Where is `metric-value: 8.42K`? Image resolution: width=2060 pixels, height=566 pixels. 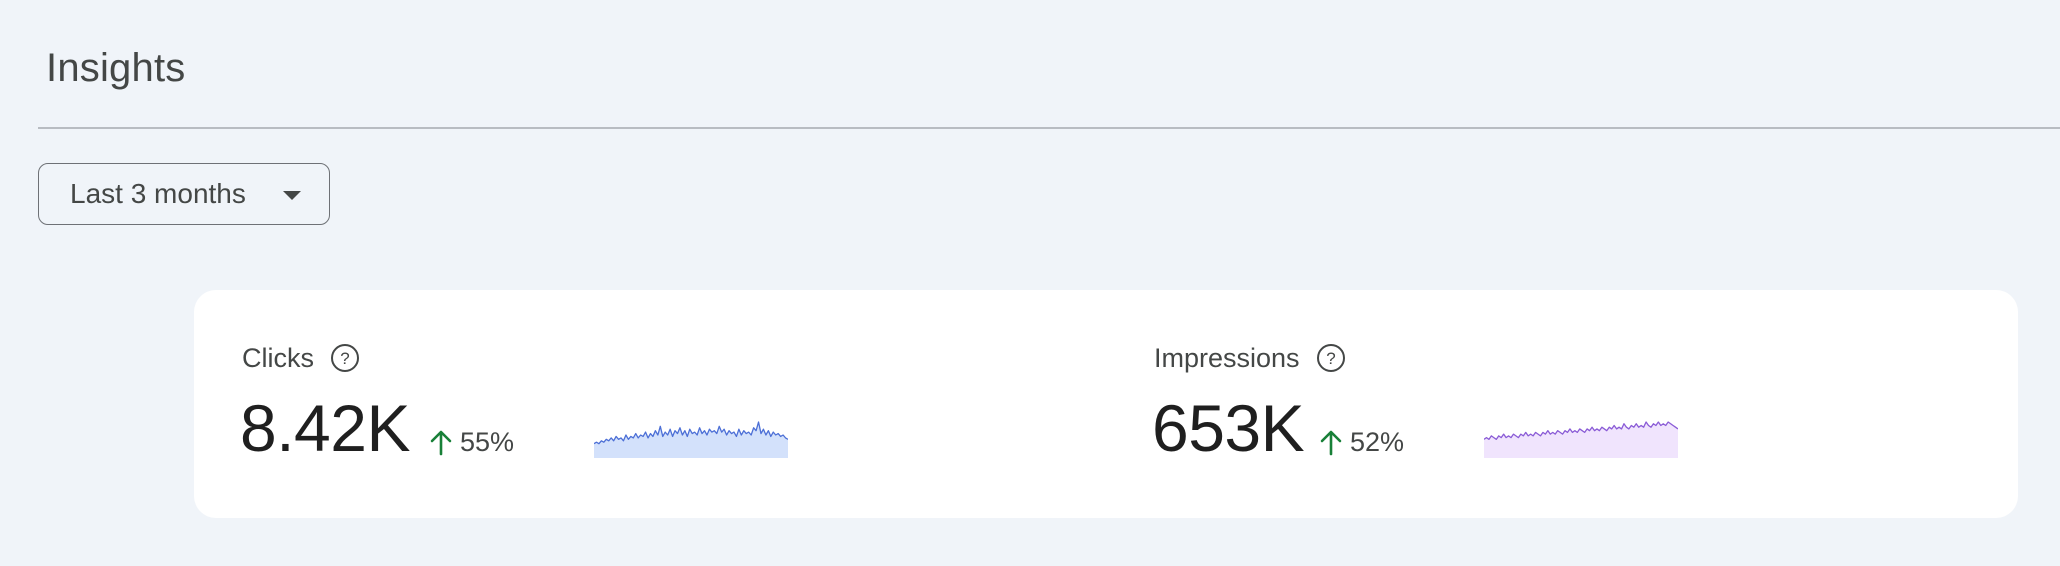
metric-value: 8.42K is located at coordinates (325, 428).